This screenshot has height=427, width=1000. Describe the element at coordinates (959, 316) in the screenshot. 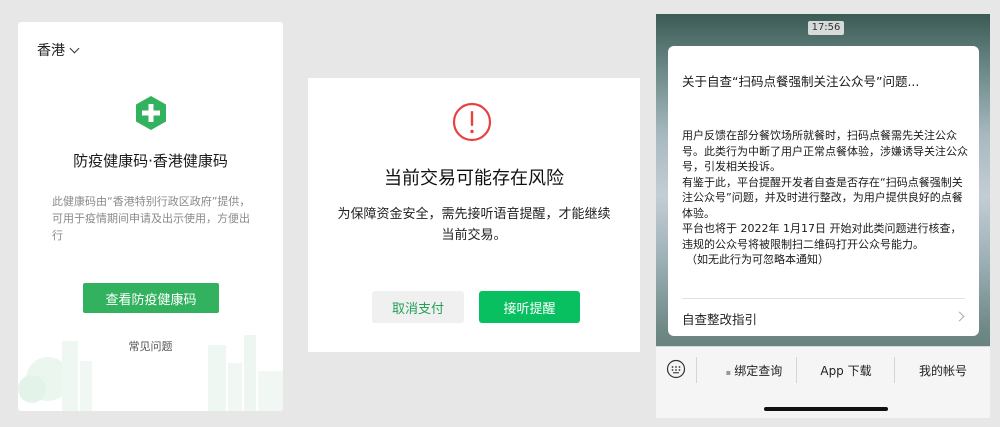

I see `chevron-right-icon` at that location.